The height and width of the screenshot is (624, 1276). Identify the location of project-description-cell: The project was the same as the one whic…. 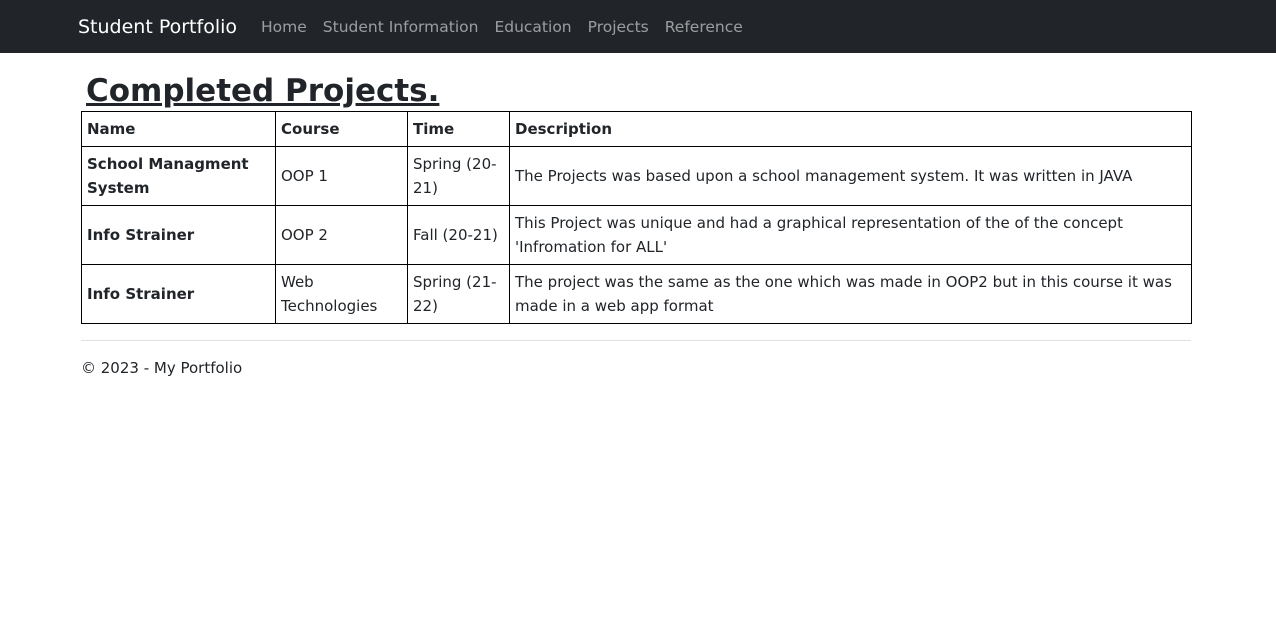
(850, 294).